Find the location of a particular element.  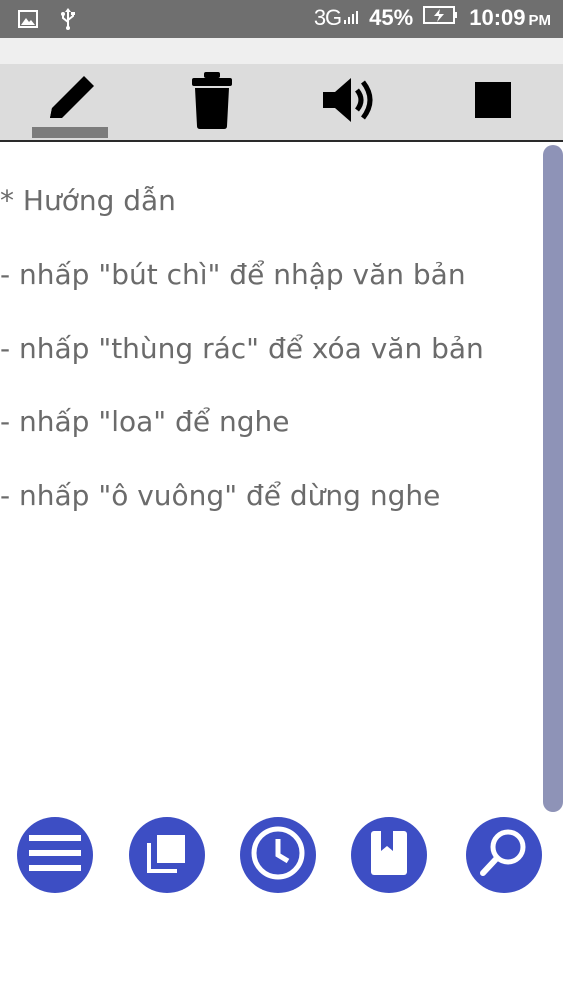

bottom-nav is located at coordinates (281, 857).